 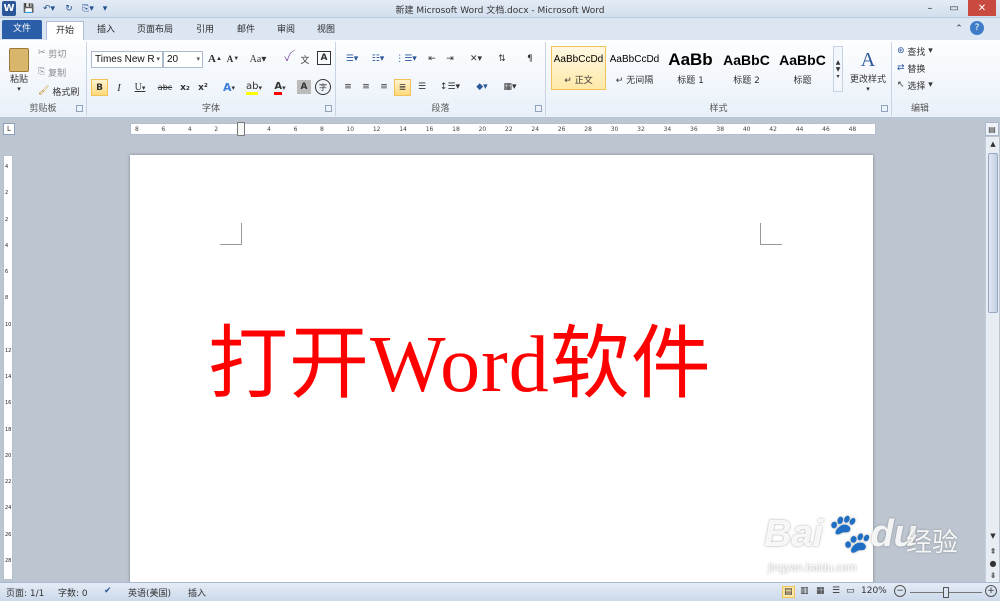 I want to click on ruler-tick-label: 6, so click(x=163, y=129).